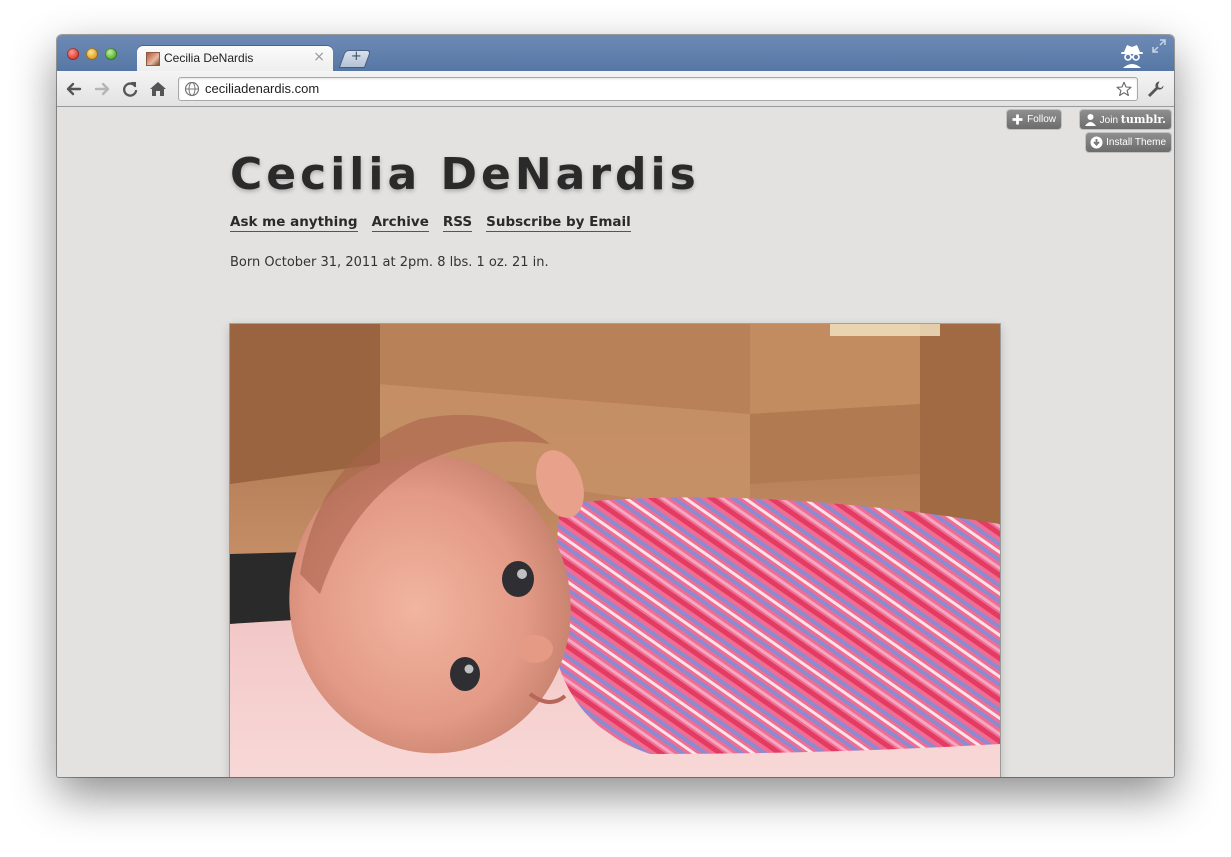 This screenshot has width=1231, height=857. What do you see at coordinates (1124, 89) in the screenshot?
I see `star-icon` at bounding box center [1124, 89].